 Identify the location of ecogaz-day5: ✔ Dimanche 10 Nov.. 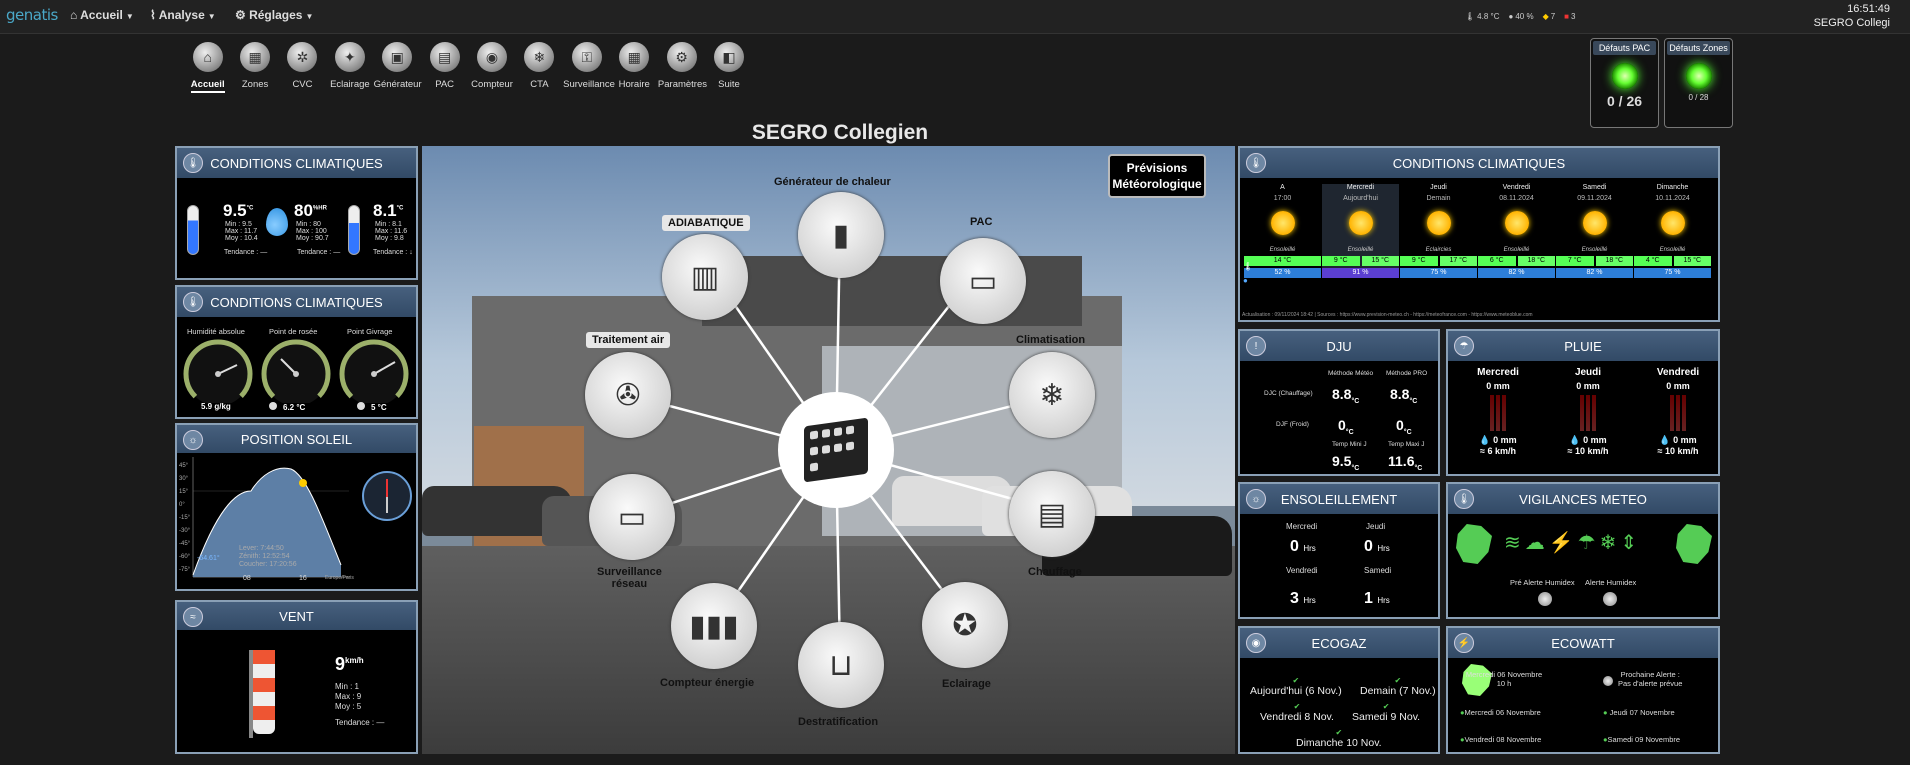
(1339, 738).